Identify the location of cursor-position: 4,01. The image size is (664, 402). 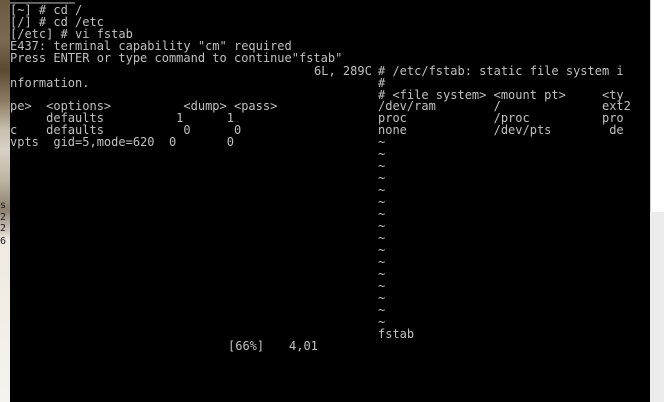
(303, 346).